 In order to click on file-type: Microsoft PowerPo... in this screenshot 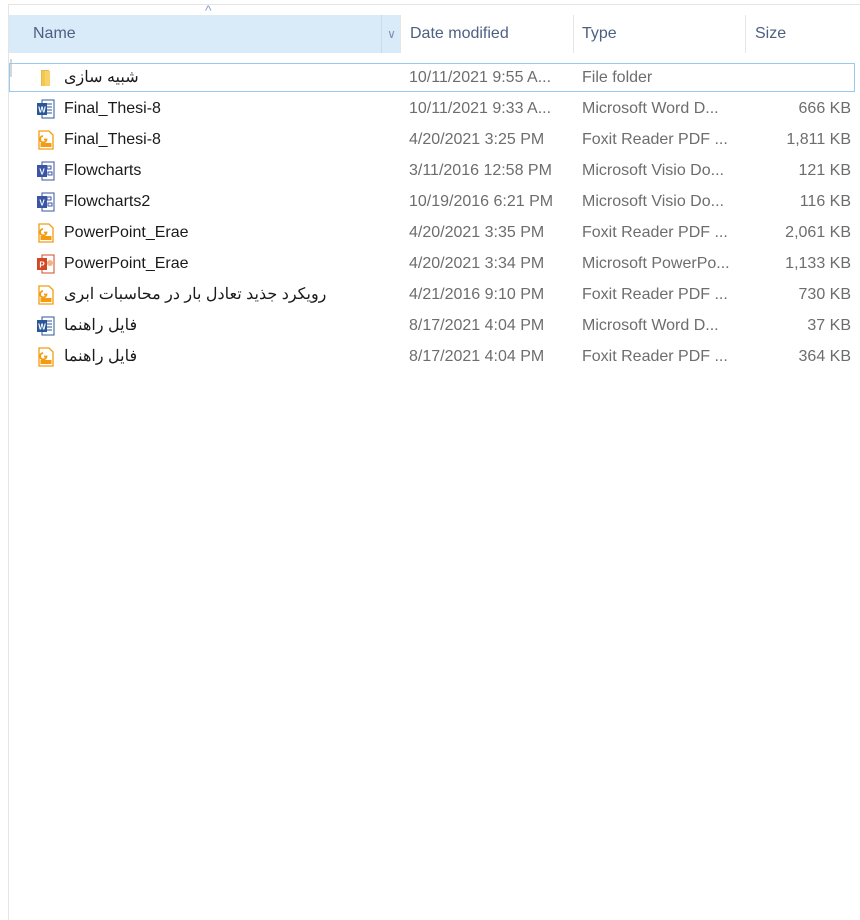, I will do `click(656, 263)`.